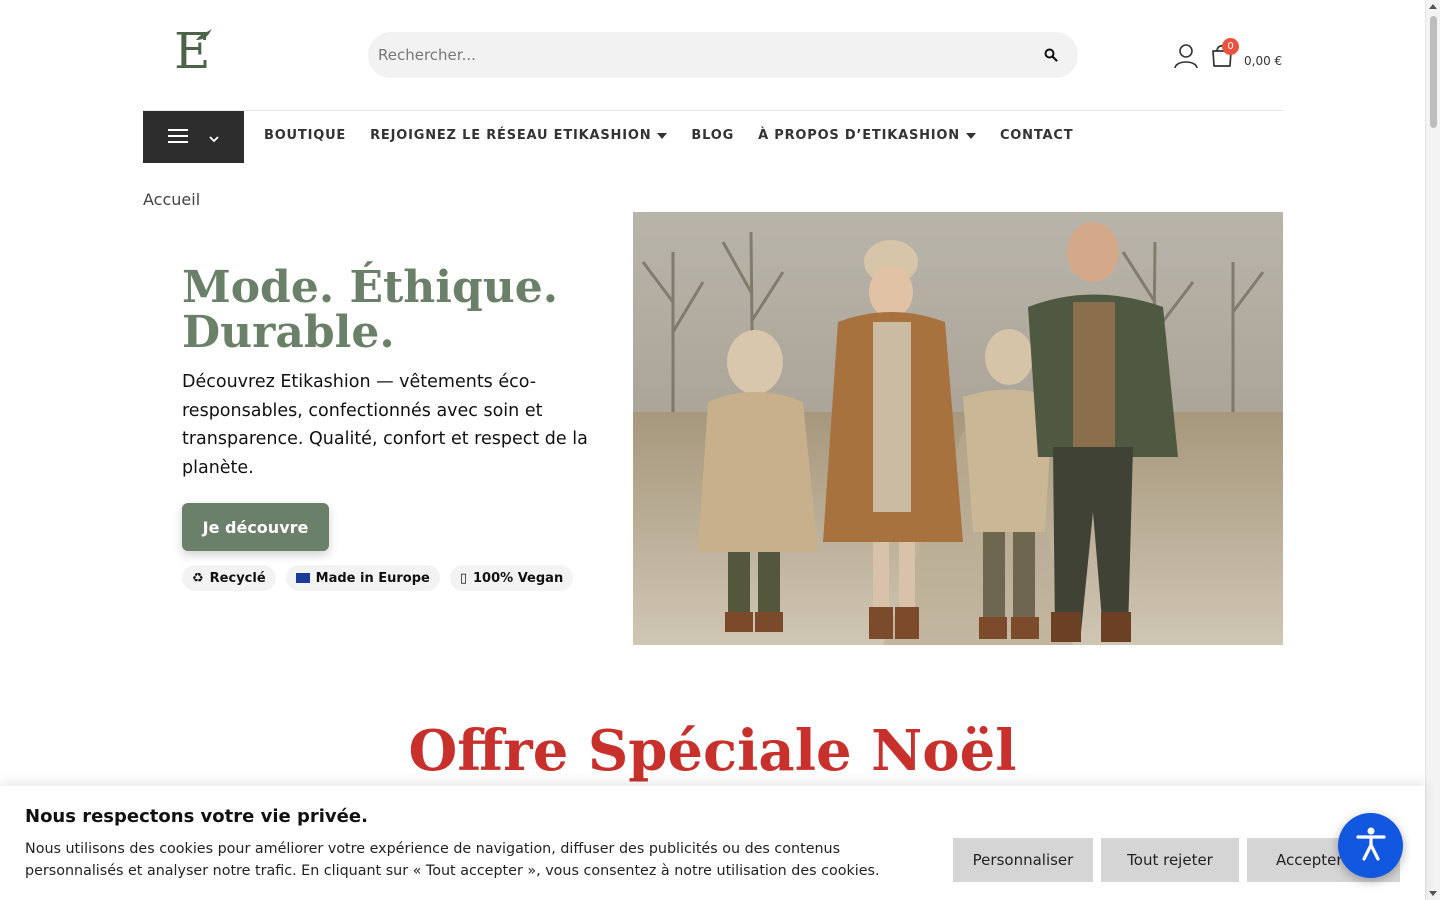  I want to click on nav-item-a-propos: À PROPOS D’ETIKASHION, so click(867, 135).